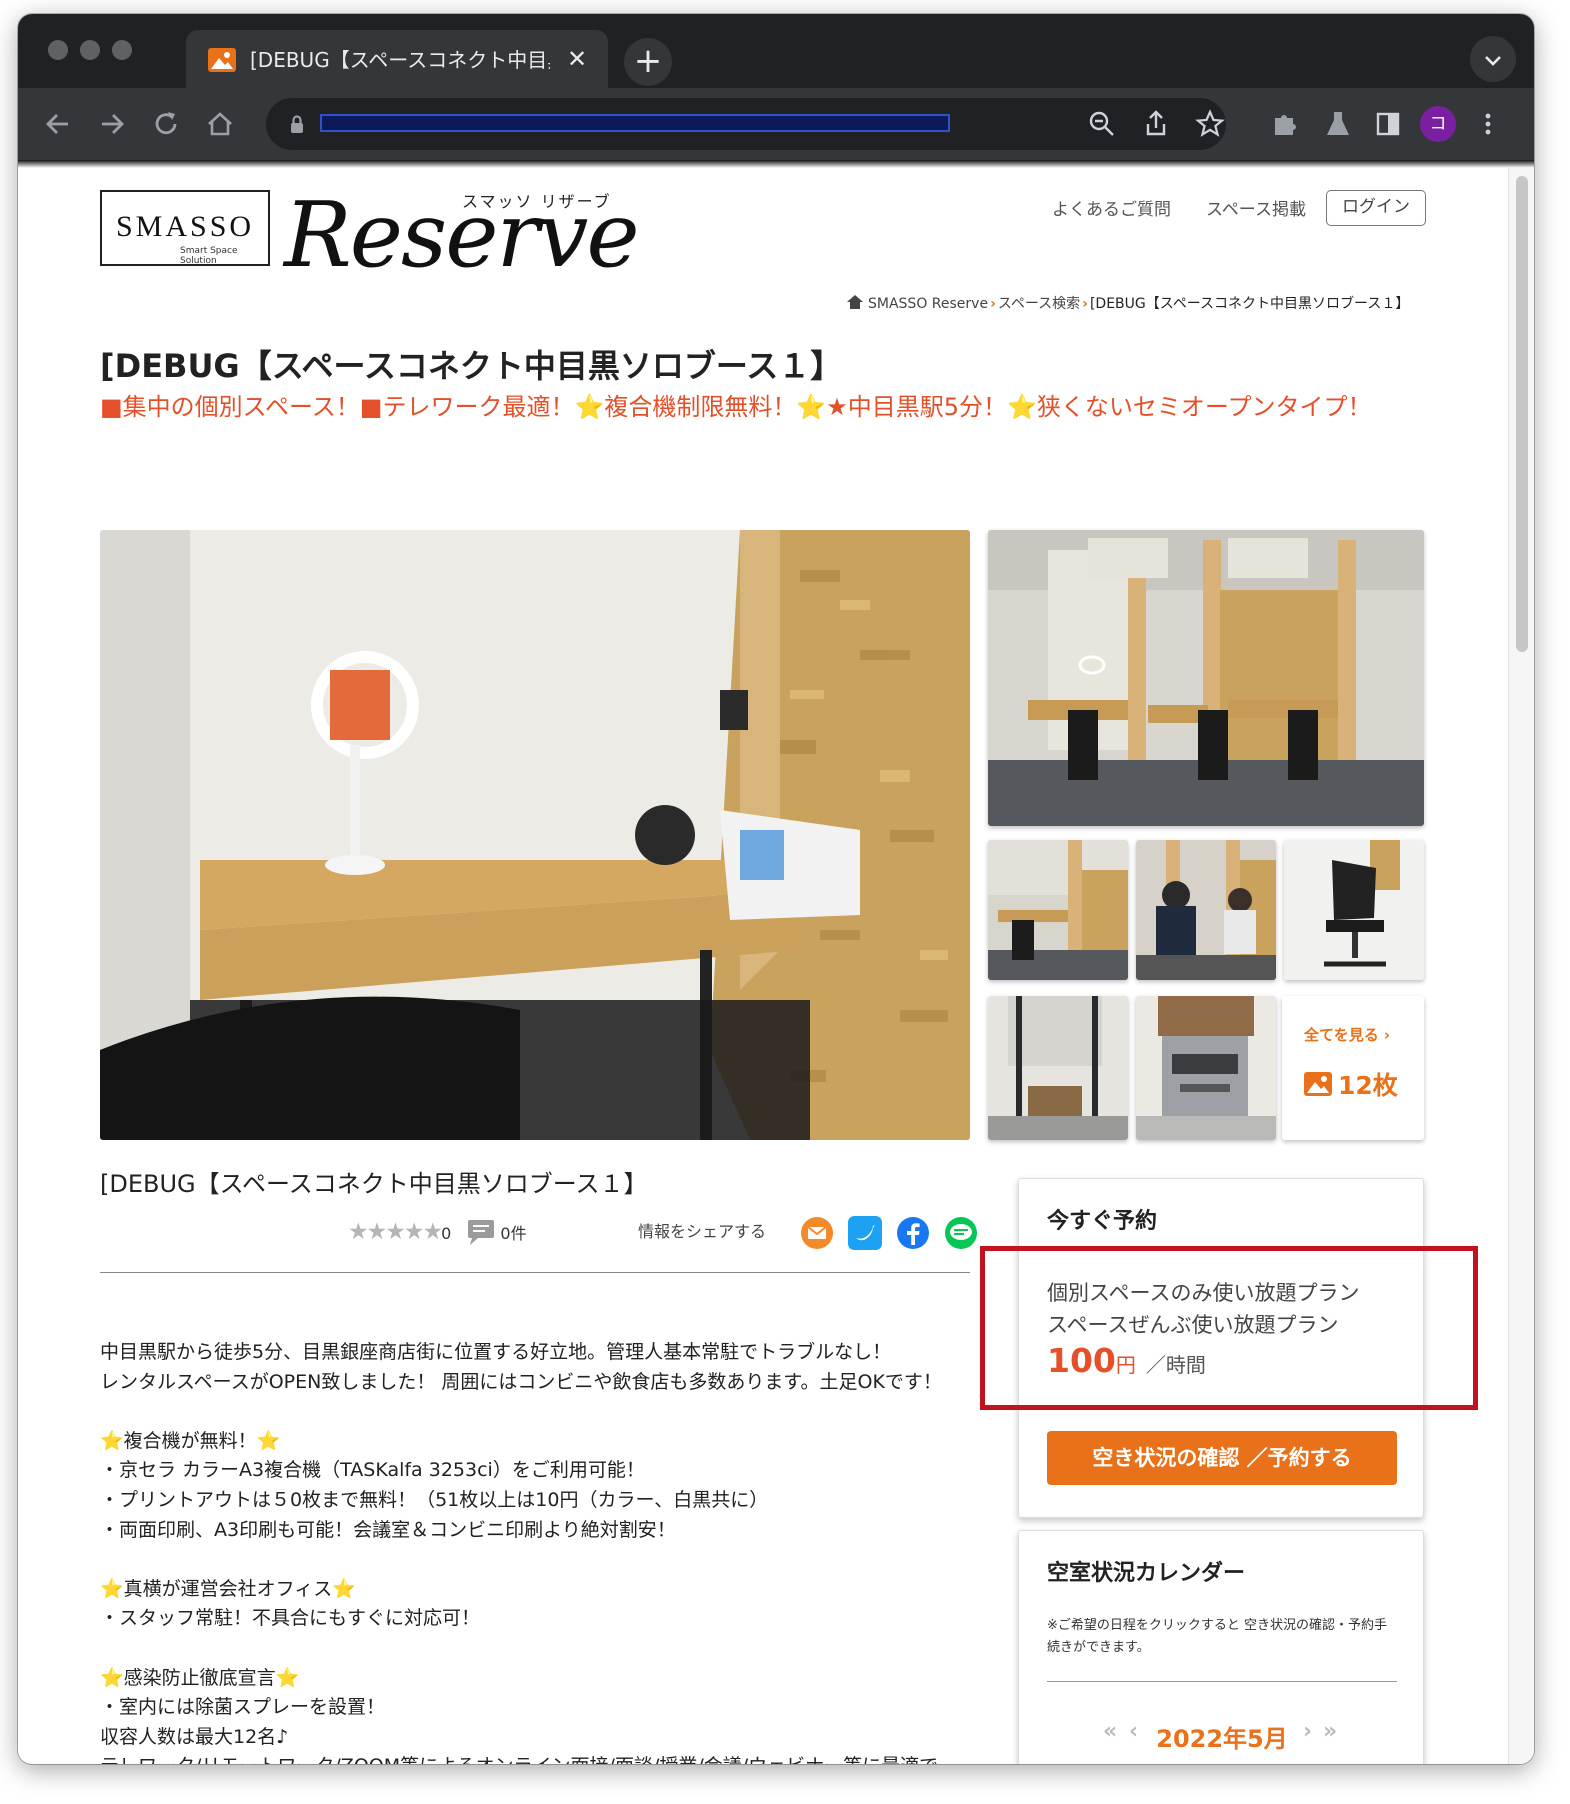 Image resolution: width=1570 pixels, height=1804 pixels. I want to click on description-line: ・両面印刷、A3印刷も可能！会議室＆コンビニ印刷より絶対割安！, so click(388, 1529).